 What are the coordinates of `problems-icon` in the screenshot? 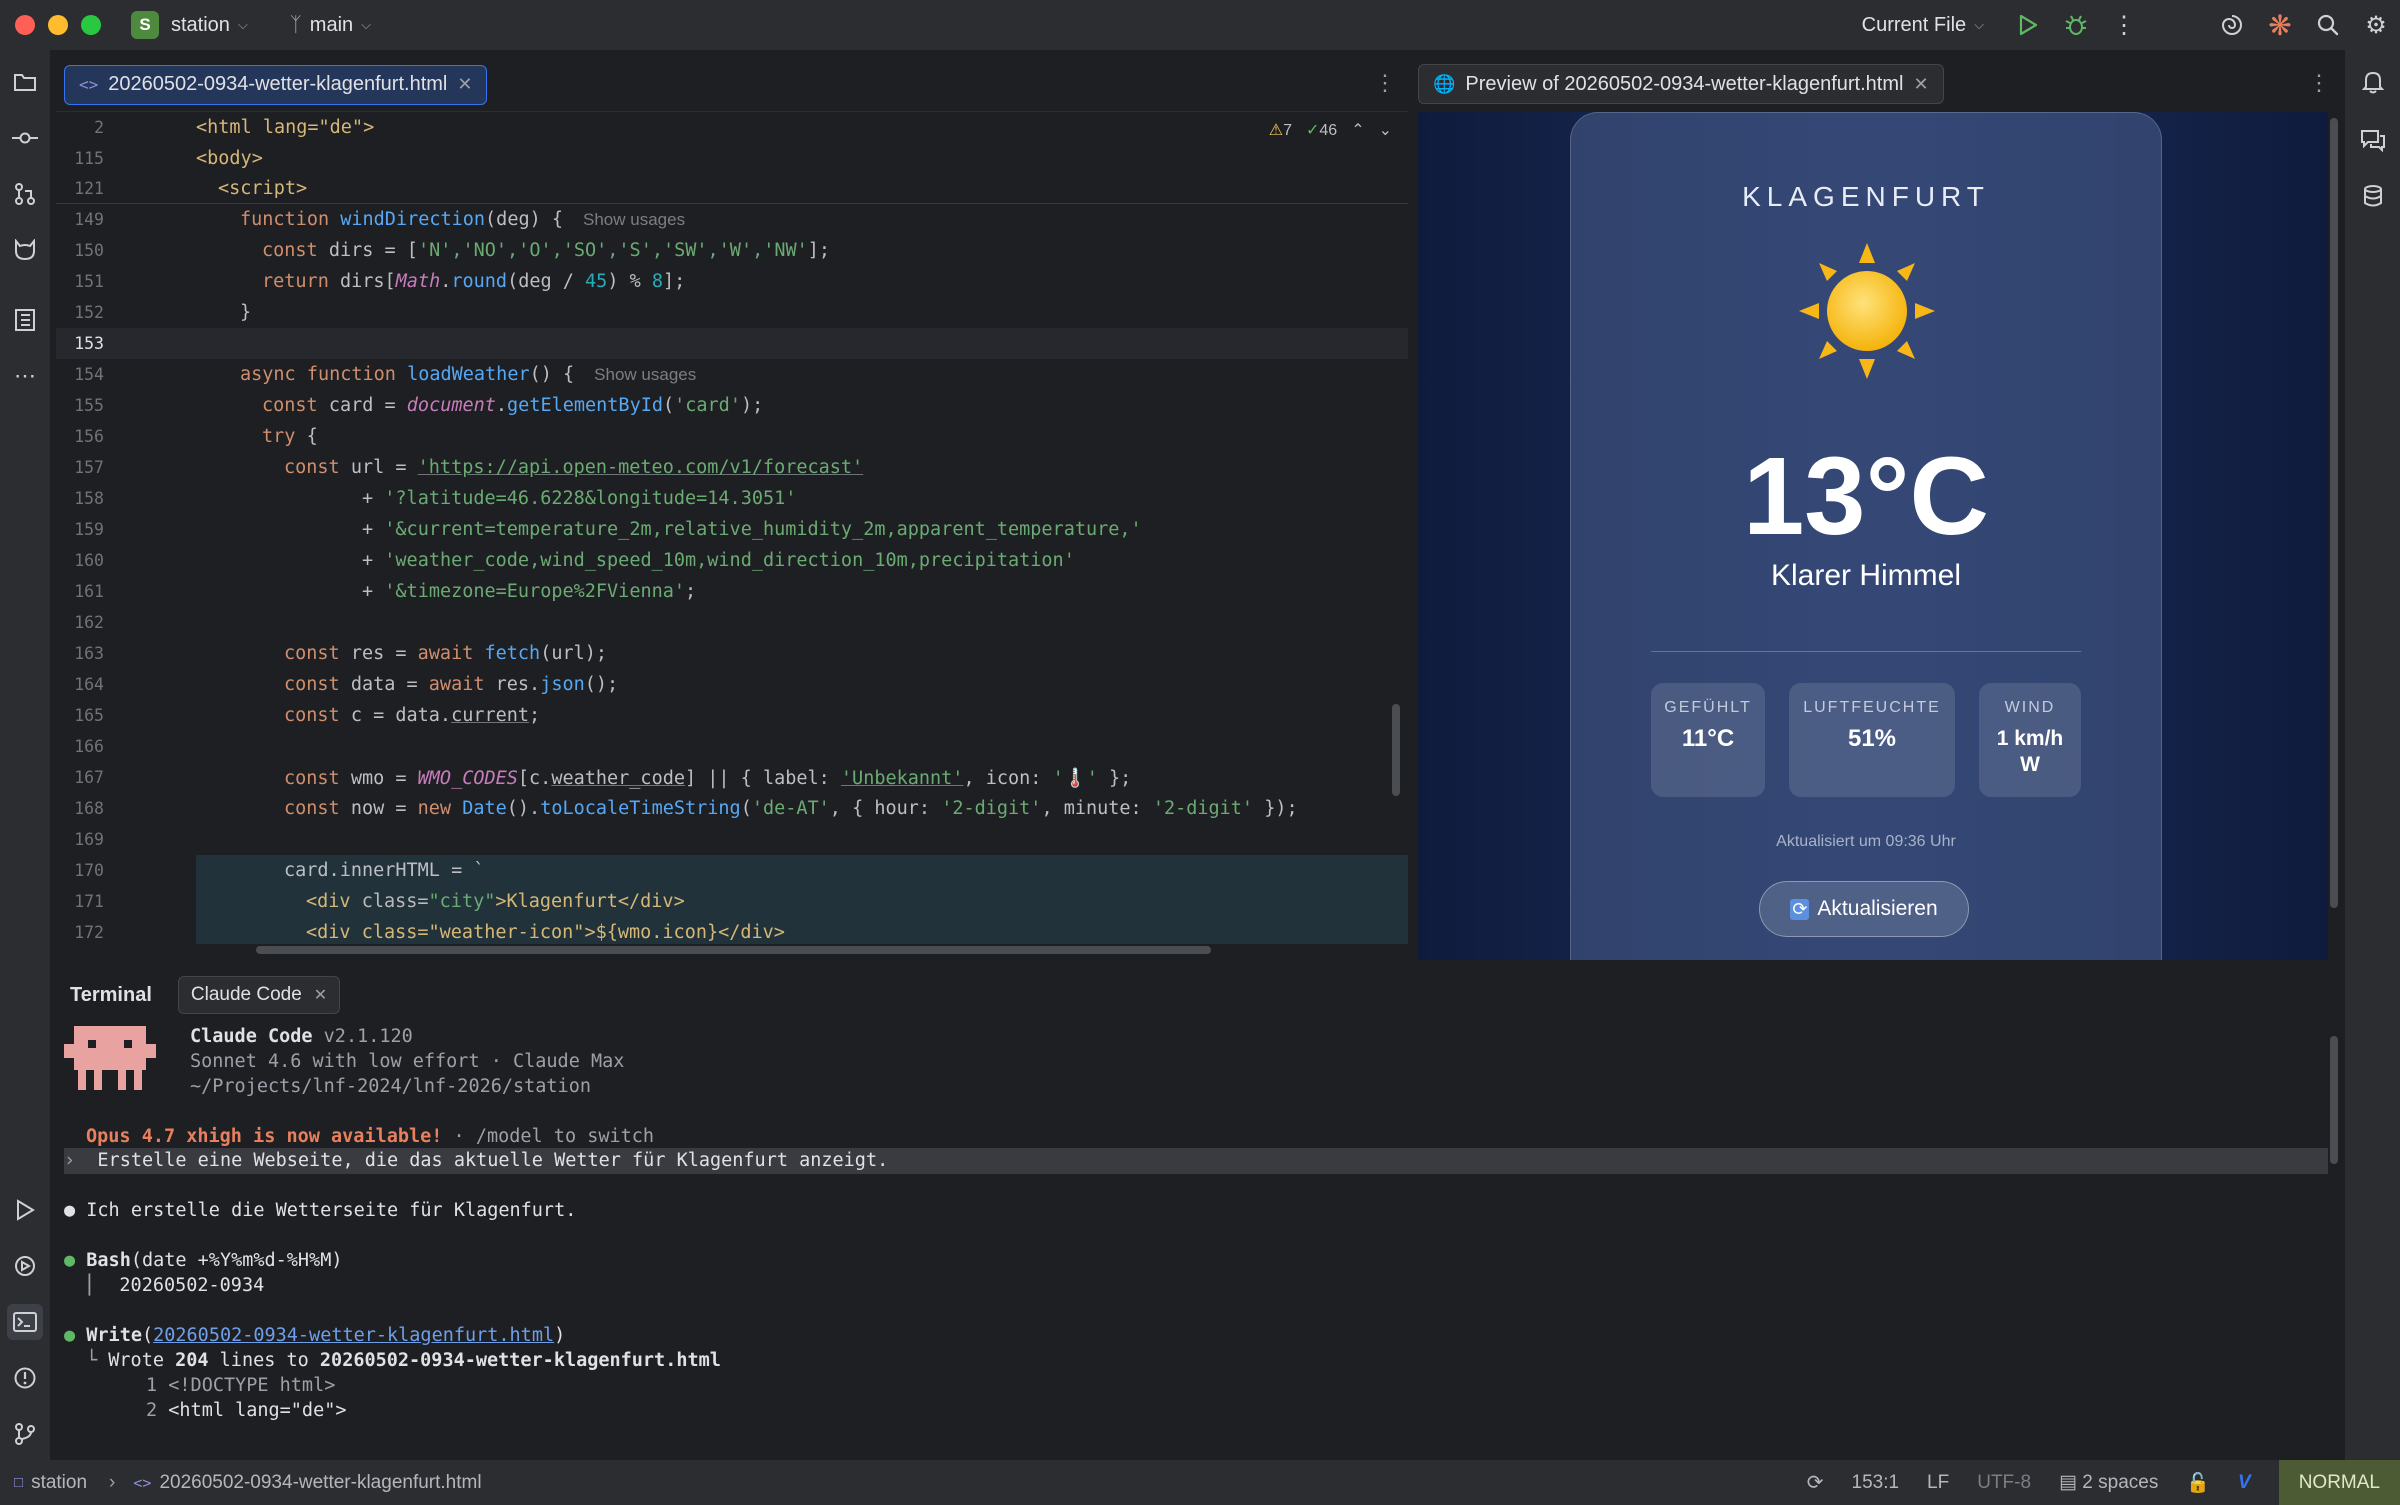 It's located at (25, 1378).